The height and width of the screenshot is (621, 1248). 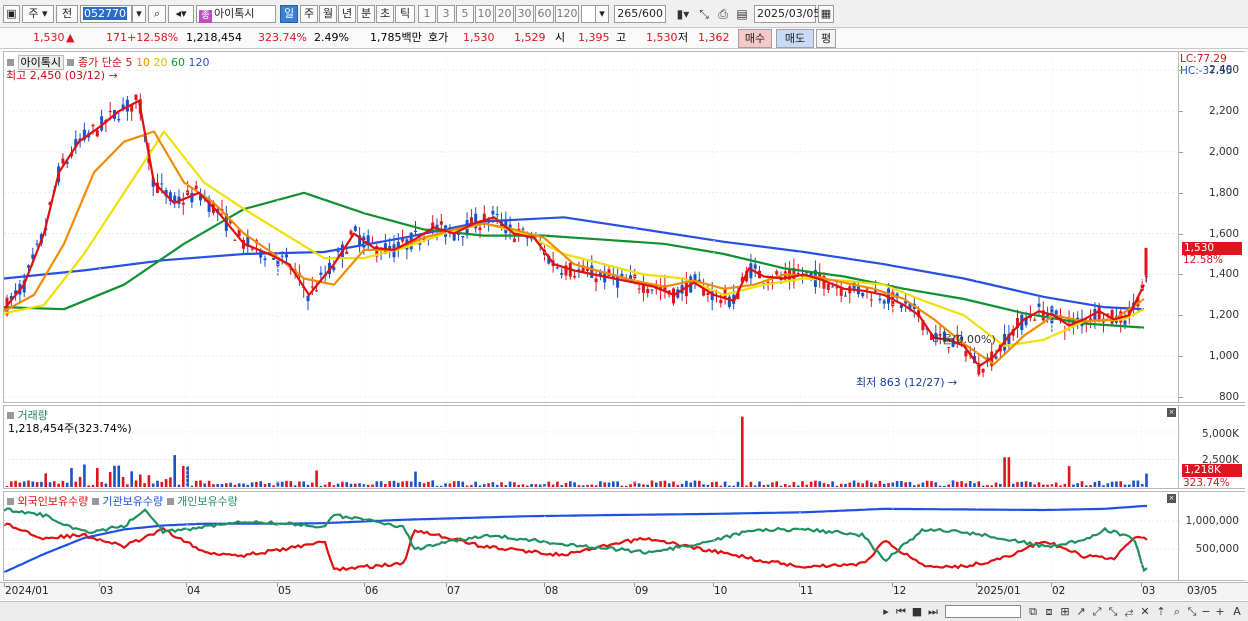 What do you see at coordinates (983, 611) in the screenshot?
I see `chart-scrollbar` at bounding box center [983, 611].